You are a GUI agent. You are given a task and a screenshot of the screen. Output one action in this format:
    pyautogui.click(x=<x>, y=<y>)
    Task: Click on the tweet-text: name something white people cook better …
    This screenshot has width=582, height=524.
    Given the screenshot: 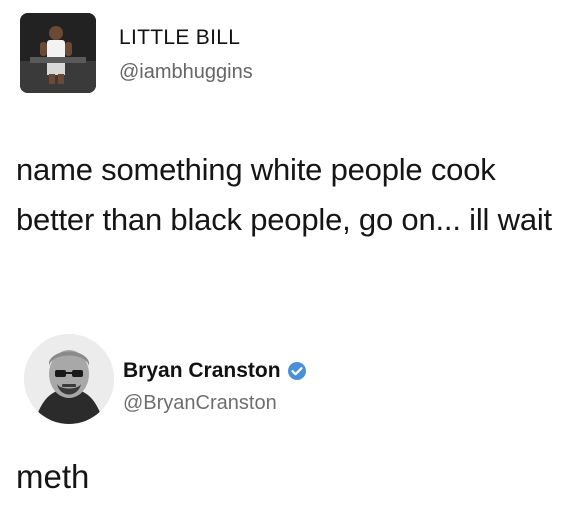 What is the action you would take?
    pyautogui.click(x=284, y=194)
    